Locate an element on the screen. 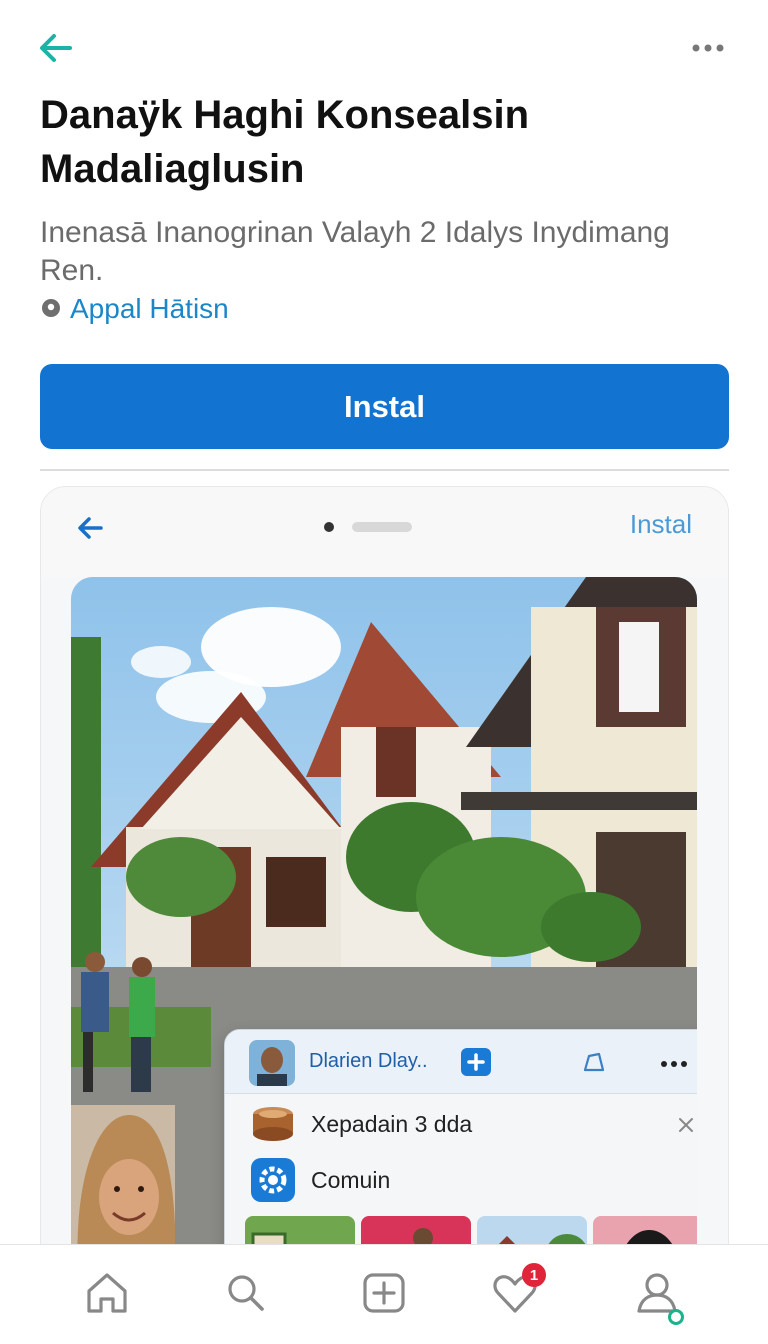 This screenshot has width=768, height=1344. back-button is located at coordinates (56, 48).